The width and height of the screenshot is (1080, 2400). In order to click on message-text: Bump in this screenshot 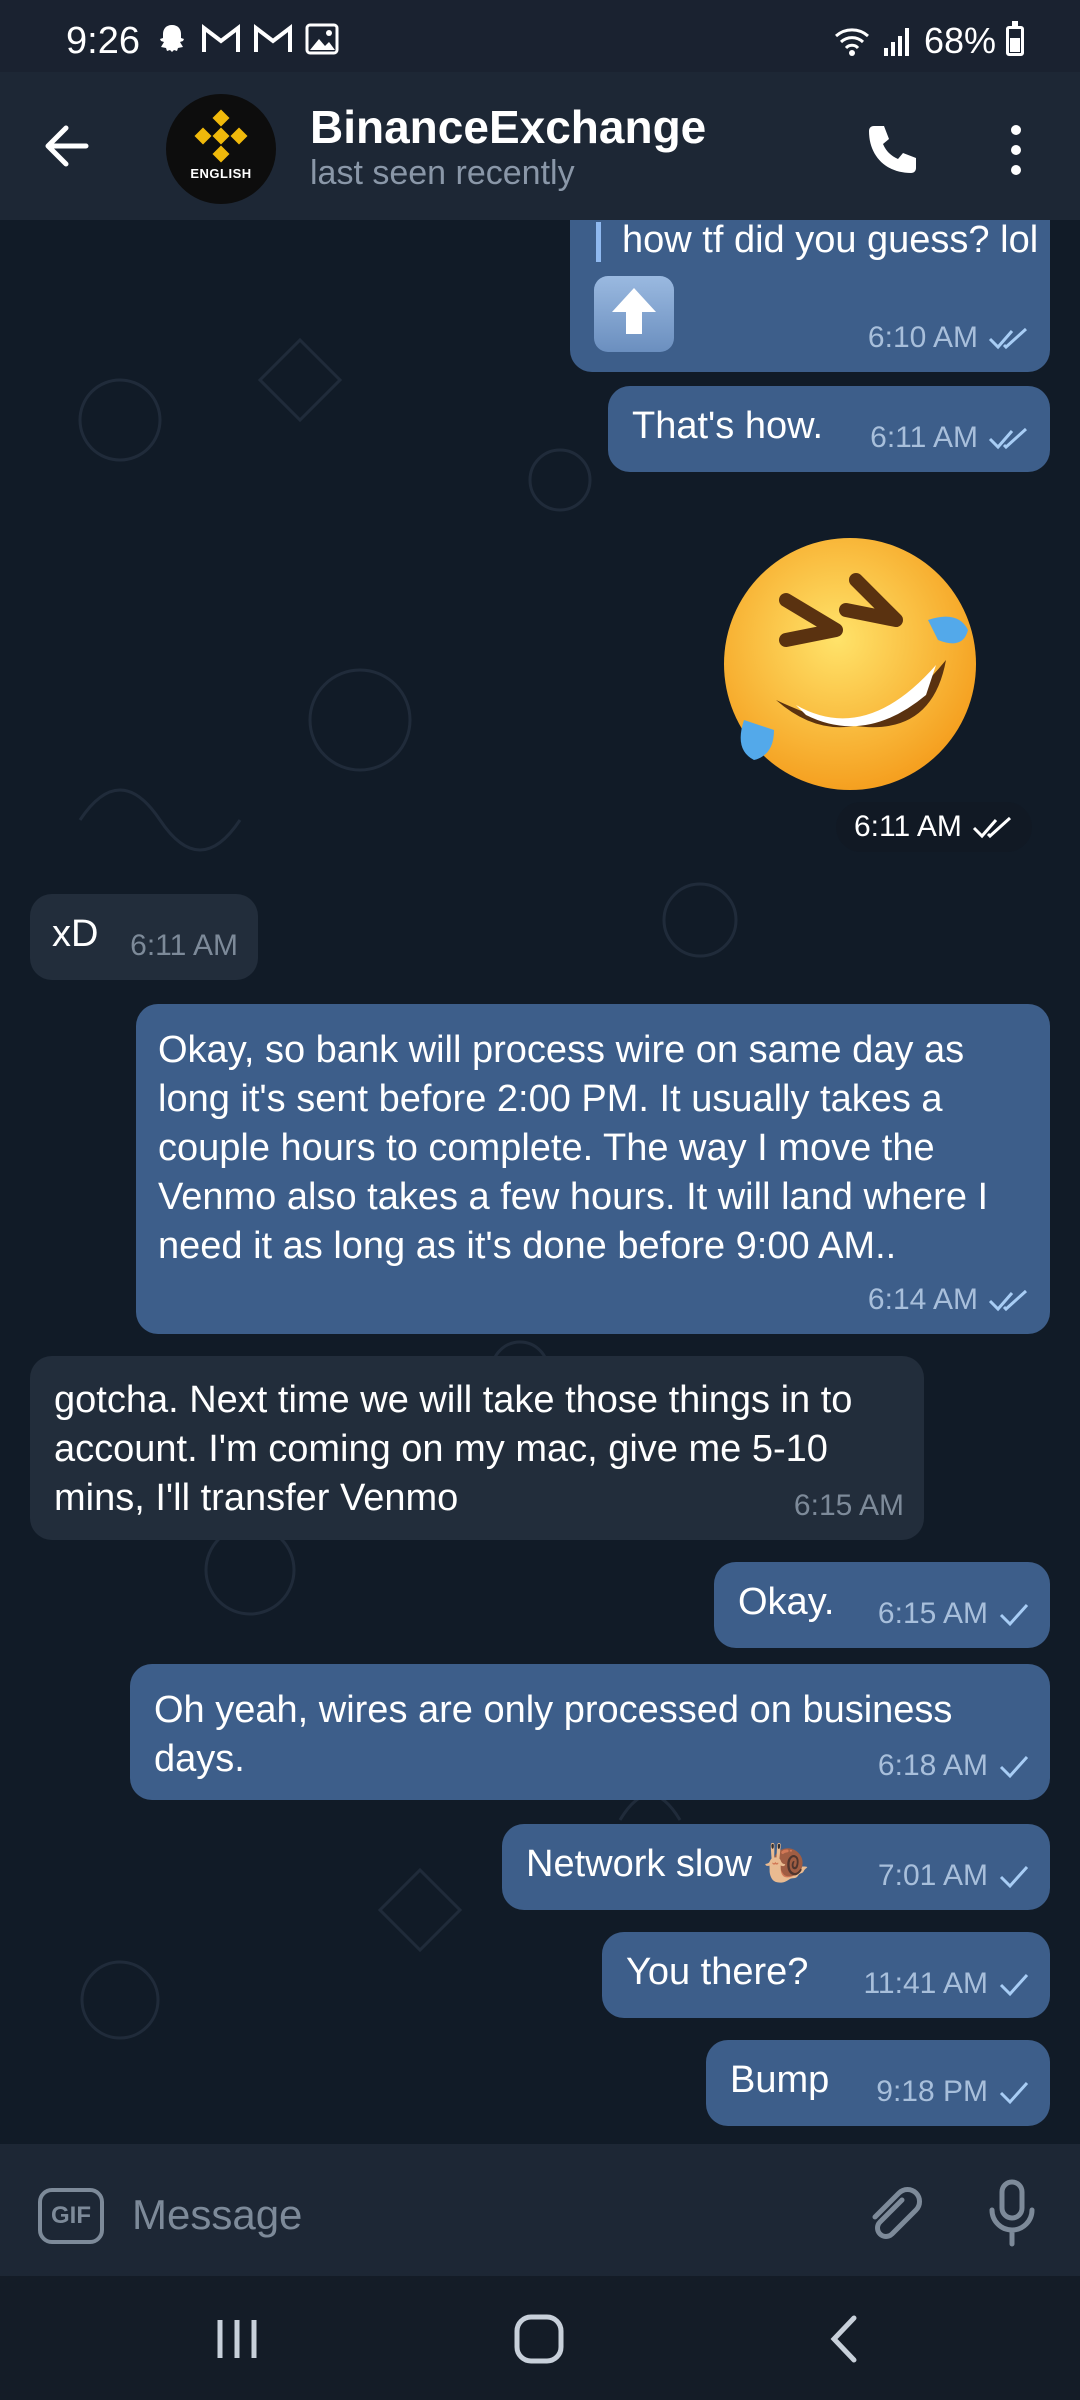, I will do `click(780, 2080)`.